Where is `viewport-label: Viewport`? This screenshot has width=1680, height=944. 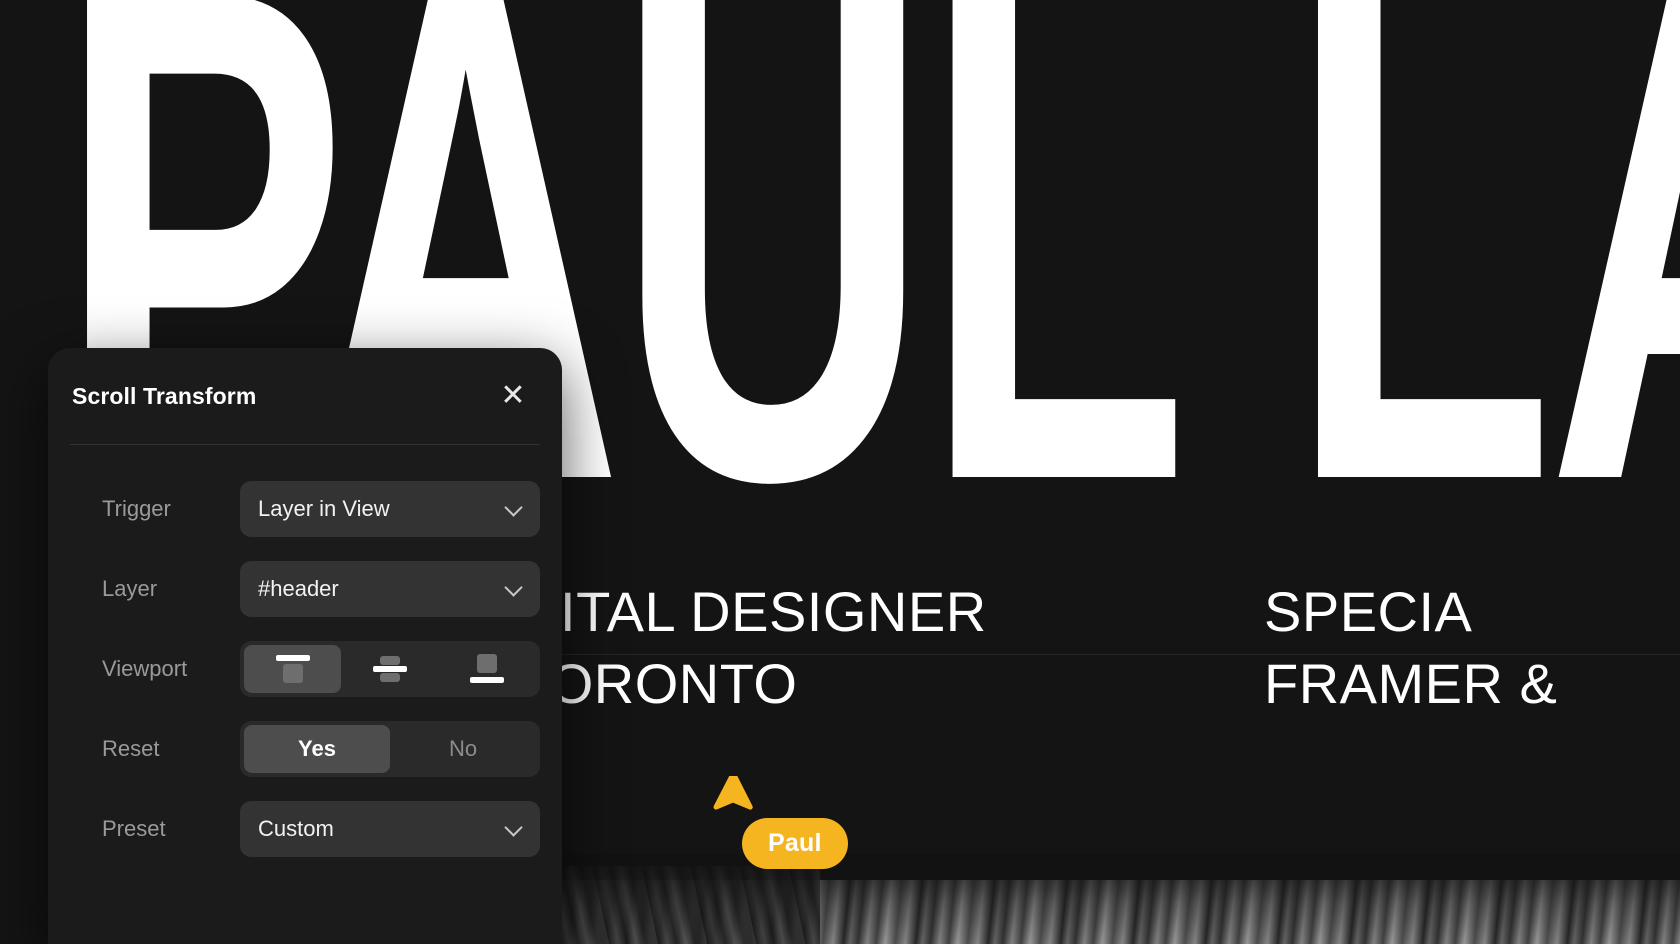 viewport-label: Viewport is located at coordinates (145, 668).